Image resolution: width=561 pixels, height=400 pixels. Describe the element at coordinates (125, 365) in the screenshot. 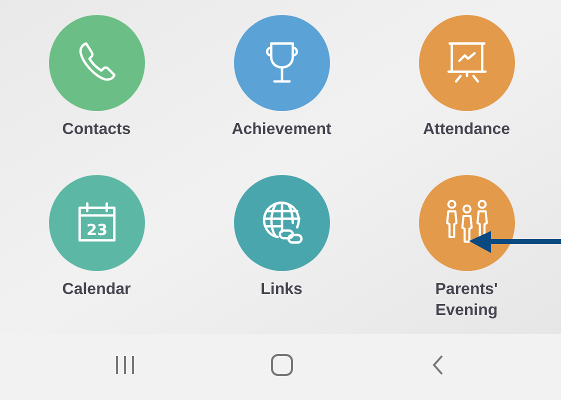

I see `recent-apps-icon` at that location.